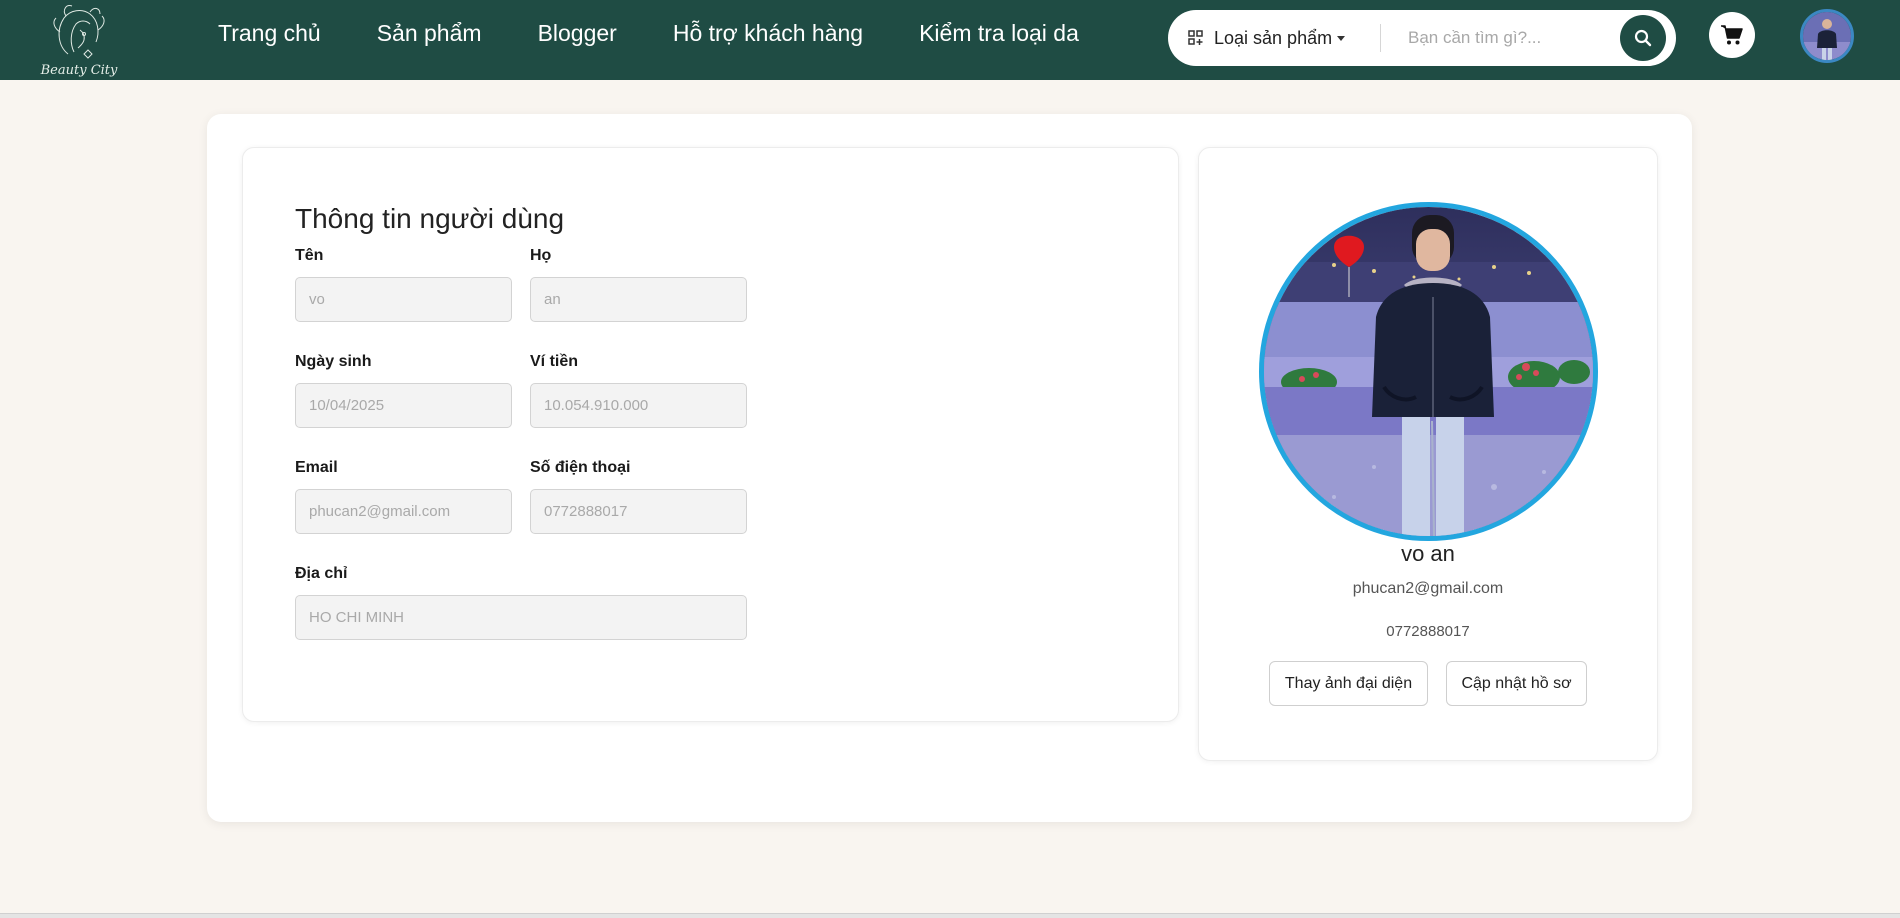 This screenshot has width=1900, height=918. What do you see at coordinates (1516, 683) in the screenshot?
I see `update-profile-button: Cập nhật hồ sơ` at bounding box center [1516, 683].